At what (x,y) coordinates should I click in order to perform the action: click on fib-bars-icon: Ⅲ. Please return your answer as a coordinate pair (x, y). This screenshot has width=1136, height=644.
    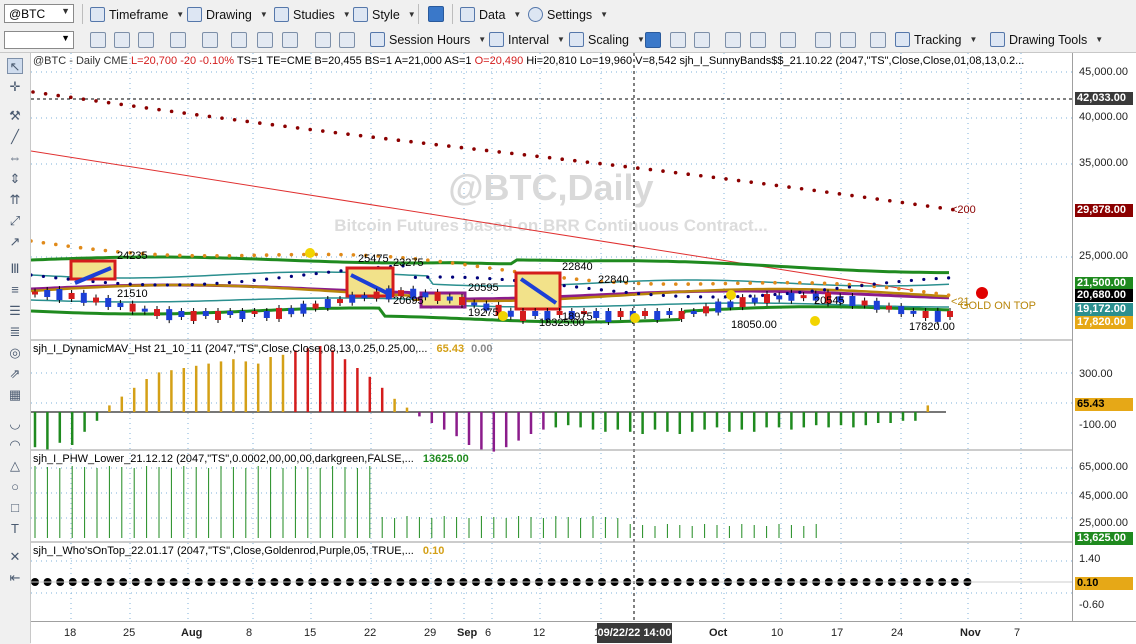
    Looking at the image, I should click on (15, 269).